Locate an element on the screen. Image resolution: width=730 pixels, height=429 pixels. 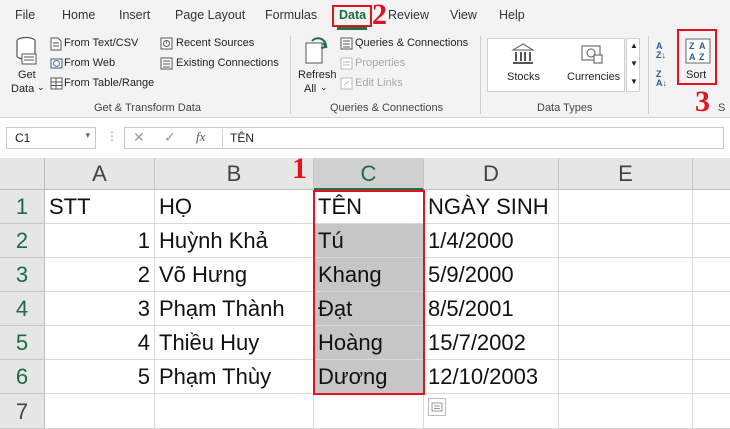
cell-d1: NGÀY SINH is located at coordinates (491, 207).